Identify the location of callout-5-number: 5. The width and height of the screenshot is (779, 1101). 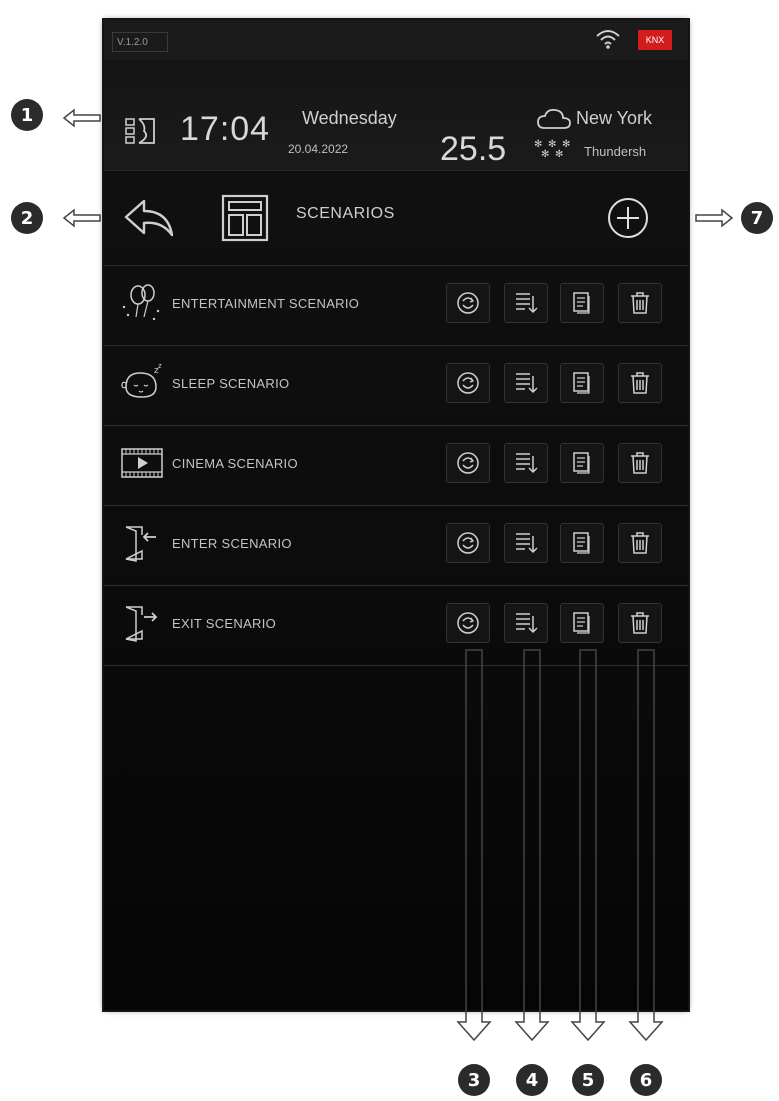
(588, 1080).